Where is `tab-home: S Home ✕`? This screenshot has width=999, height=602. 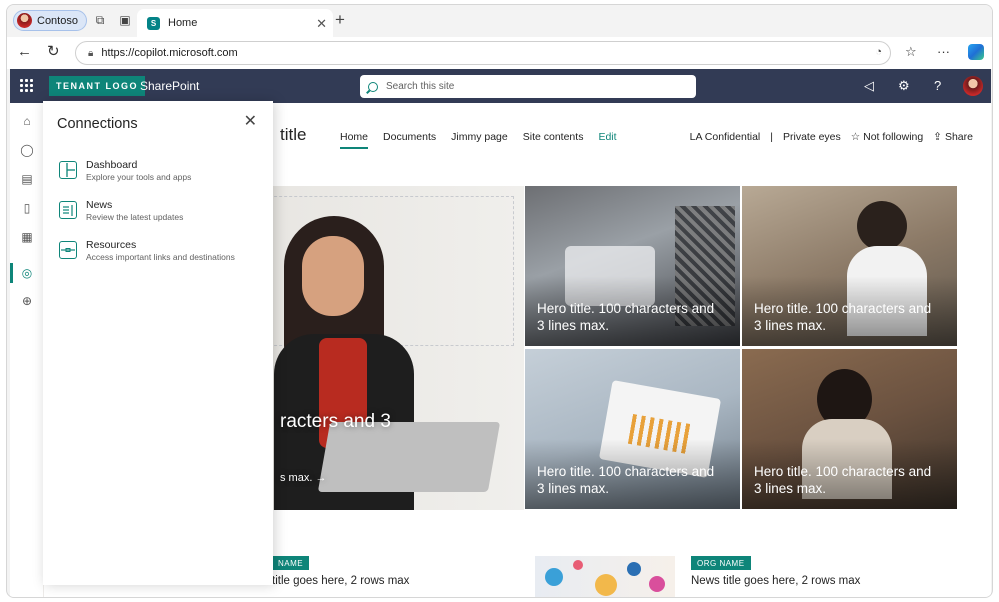
tab-home: S Home ✕ is located at coordinates (235, 23).